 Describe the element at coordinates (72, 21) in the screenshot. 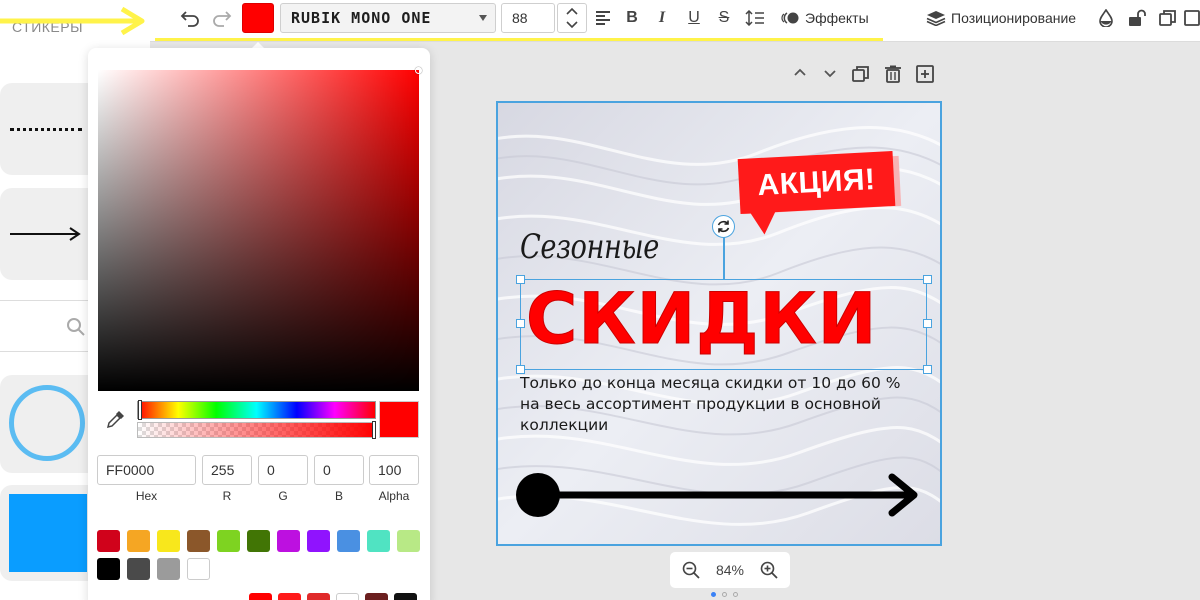

I see `yellow-arrow-annotation` at that location.